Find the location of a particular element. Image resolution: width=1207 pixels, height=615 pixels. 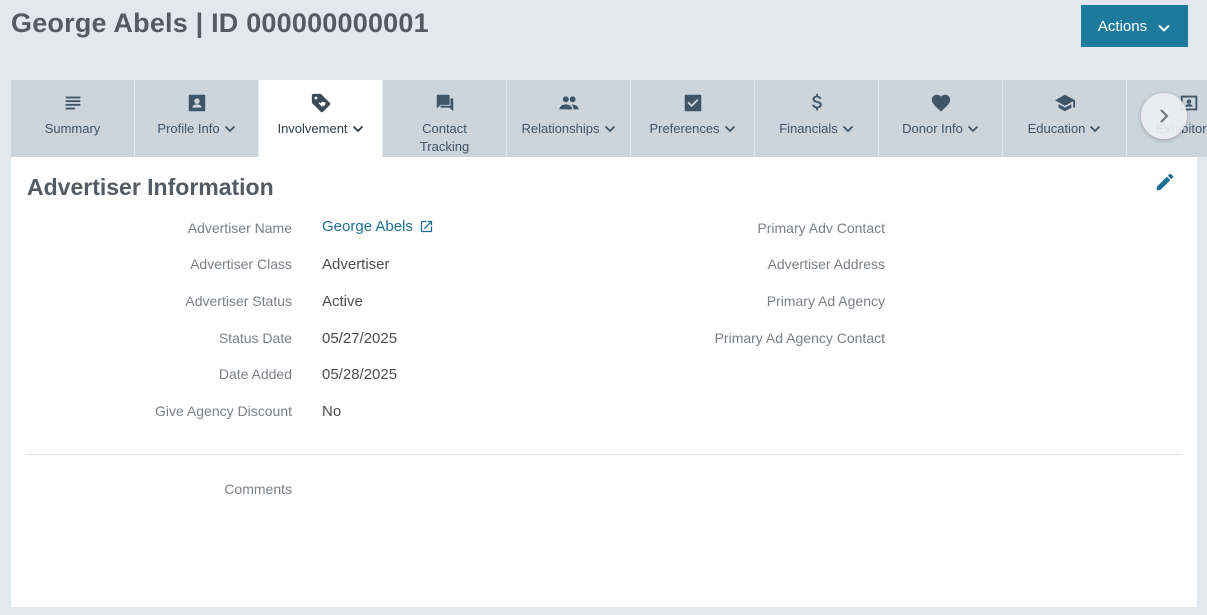

status-date-value: 05/27/2025 is located at coordinates (360, 338).